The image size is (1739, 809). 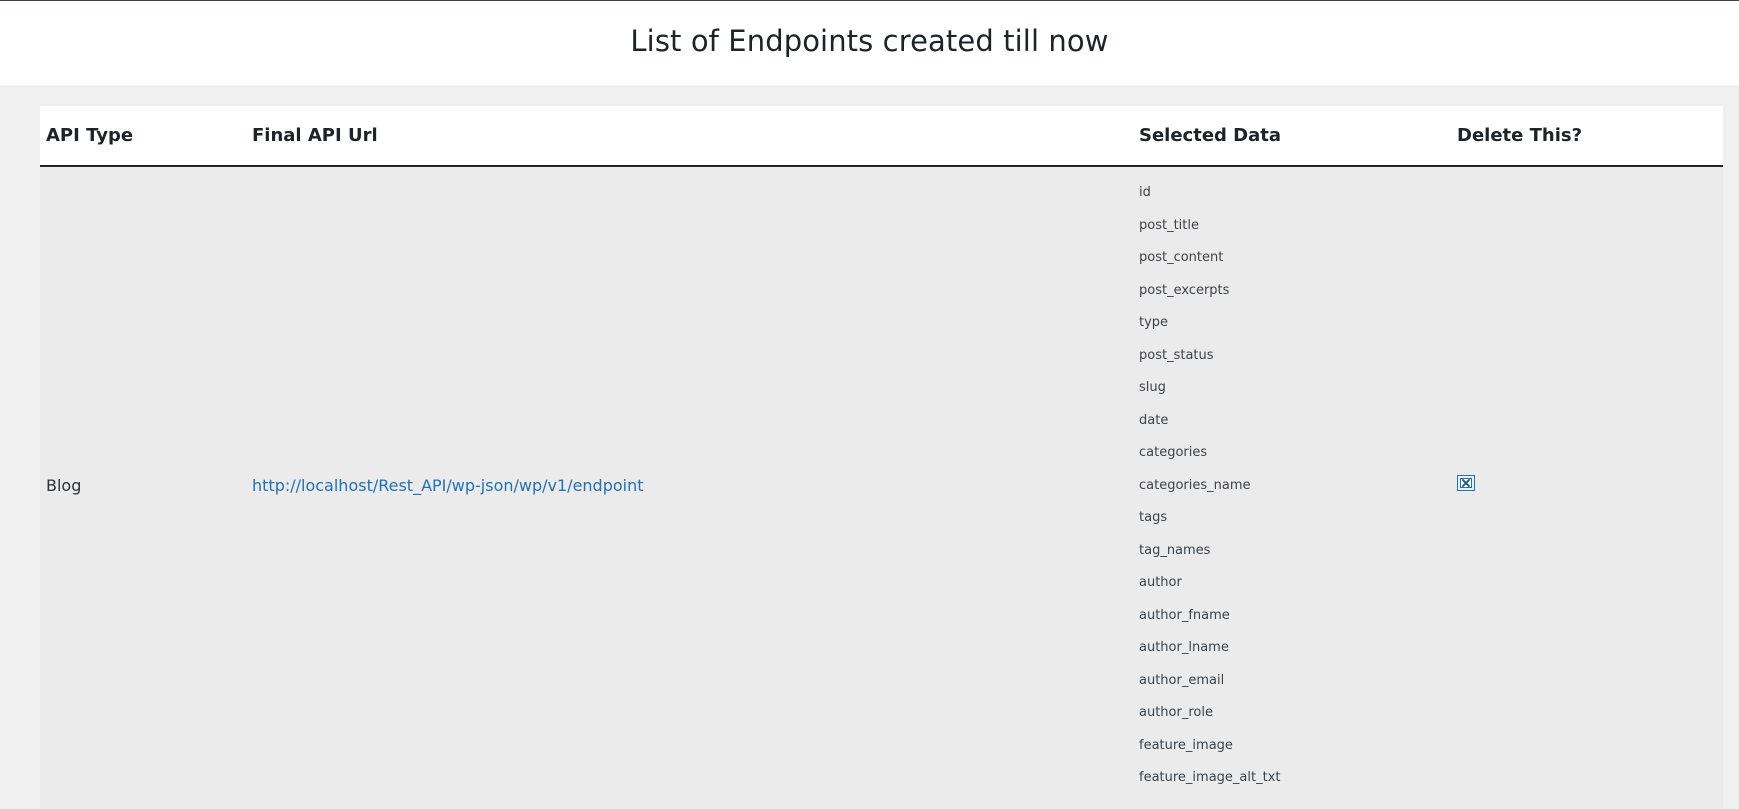 What do you see at coordinates (1160, 582) in the screenshot?
I see `selected-data-item: author` at bounding box center [1160, 582].